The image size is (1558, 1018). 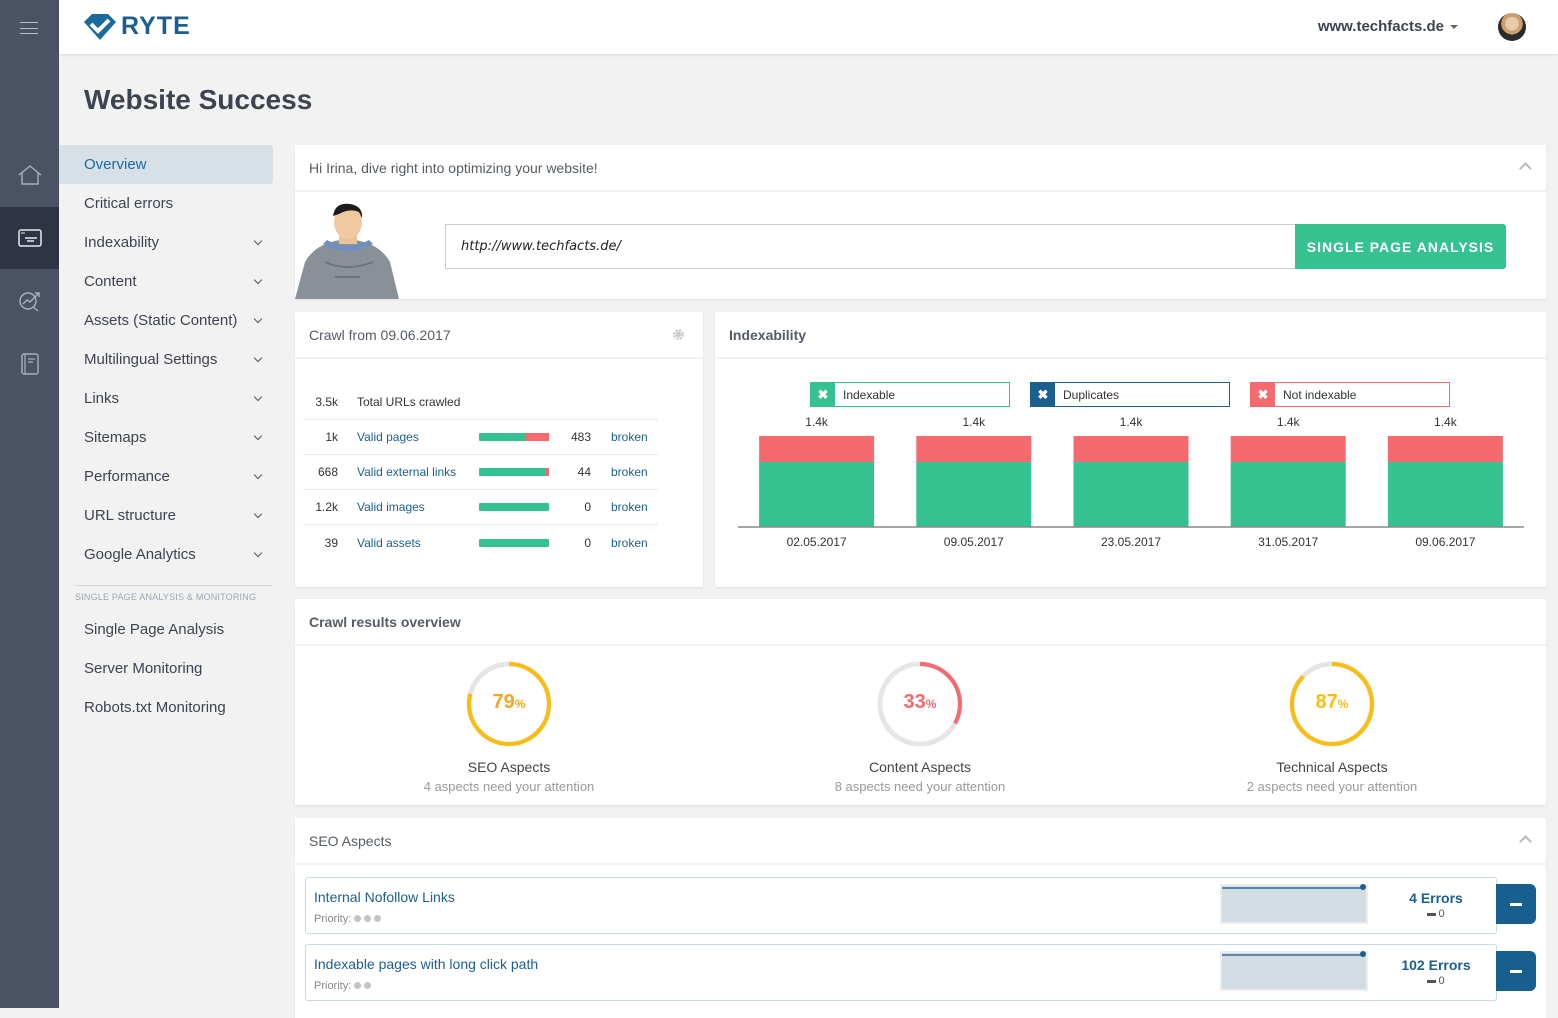 What do you see at coordinates (974, 542) in the screenshot?
I see `x-tick-label: 09.05.2017` at bounding box center [974, 542].